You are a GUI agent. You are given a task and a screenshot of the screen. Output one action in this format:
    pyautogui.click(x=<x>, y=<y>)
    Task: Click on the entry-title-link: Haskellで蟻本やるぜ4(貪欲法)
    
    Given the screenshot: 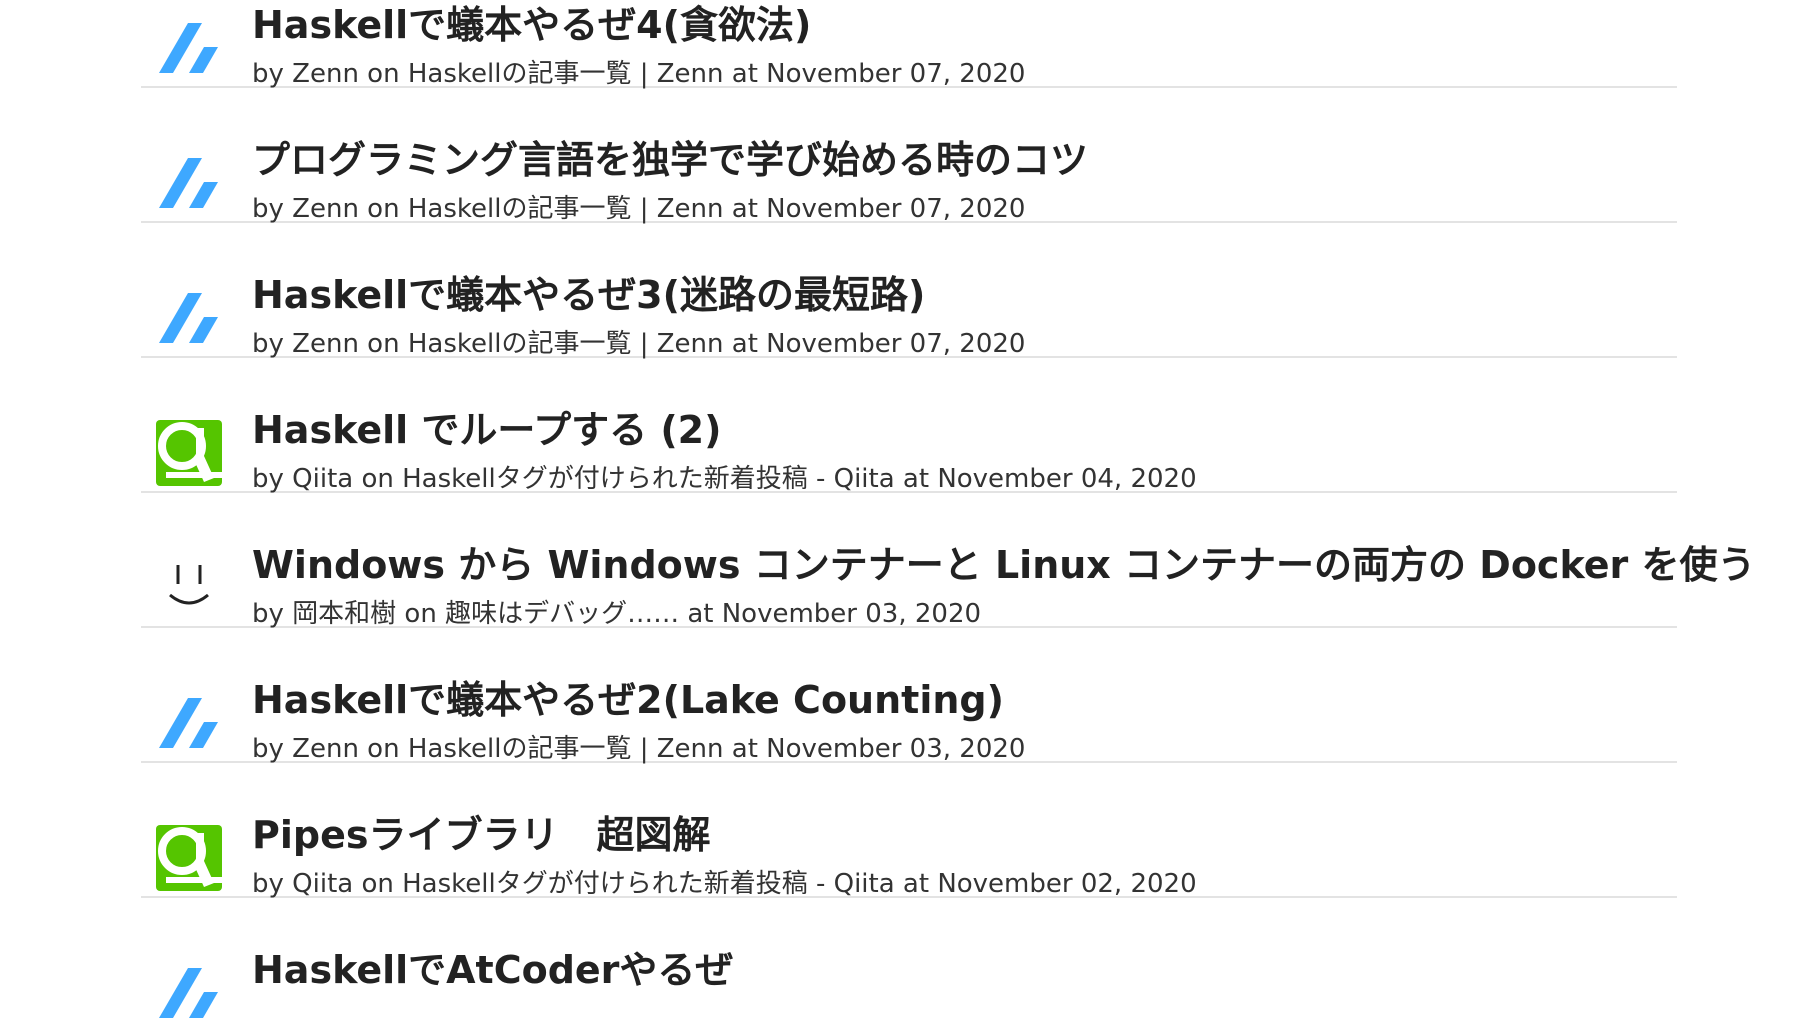 What is the action you would take?
    pyautogui.click(x=531, y=25)
    